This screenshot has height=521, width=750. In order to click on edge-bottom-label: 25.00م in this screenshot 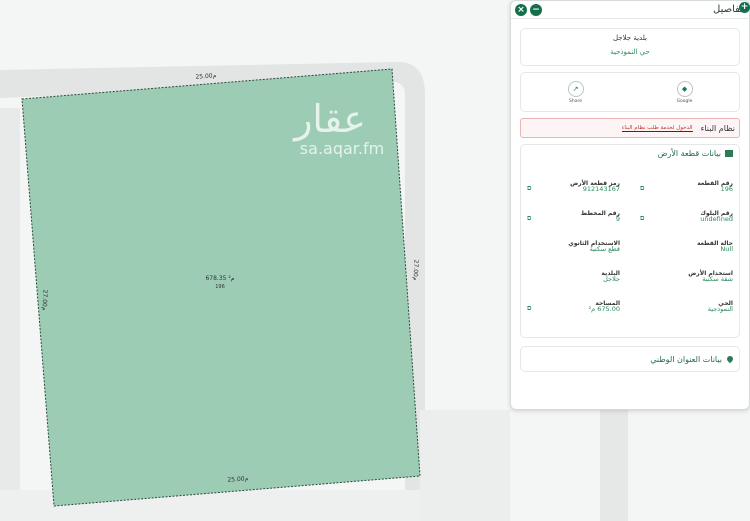, I will do `click(238, 479)`.